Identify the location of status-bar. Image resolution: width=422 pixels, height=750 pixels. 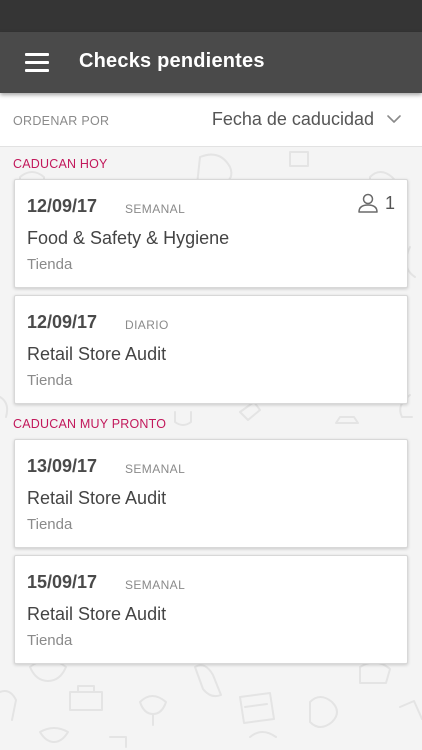
(211, 16).